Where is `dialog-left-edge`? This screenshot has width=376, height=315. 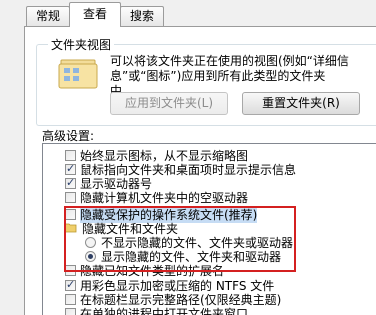 dialog-left-edge is located at coordinates (12, 157).